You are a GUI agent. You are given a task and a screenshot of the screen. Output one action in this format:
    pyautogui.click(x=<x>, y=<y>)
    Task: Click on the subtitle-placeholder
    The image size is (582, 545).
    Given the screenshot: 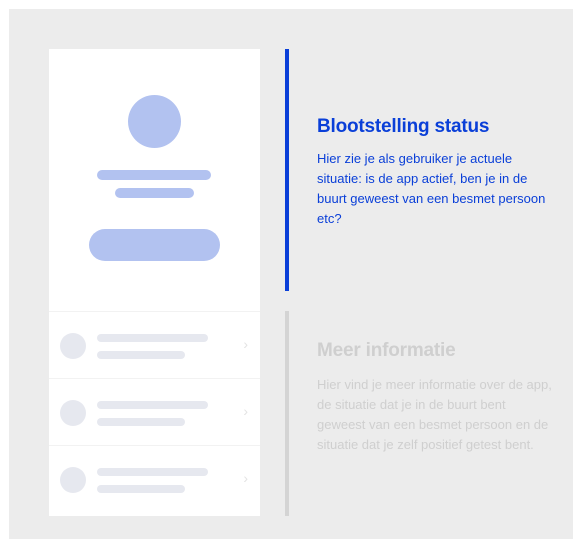 What is the action you would take?
    pyautogui.click(x=154, y=193)
    